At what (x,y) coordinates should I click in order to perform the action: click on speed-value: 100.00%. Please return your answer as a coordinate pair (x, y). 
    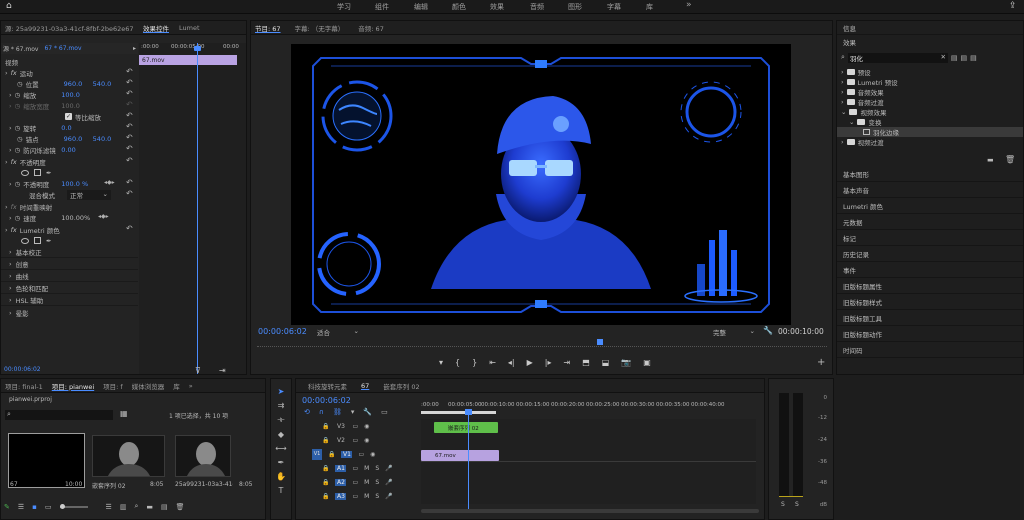
    Looking at the image, I should click on (75, 218).